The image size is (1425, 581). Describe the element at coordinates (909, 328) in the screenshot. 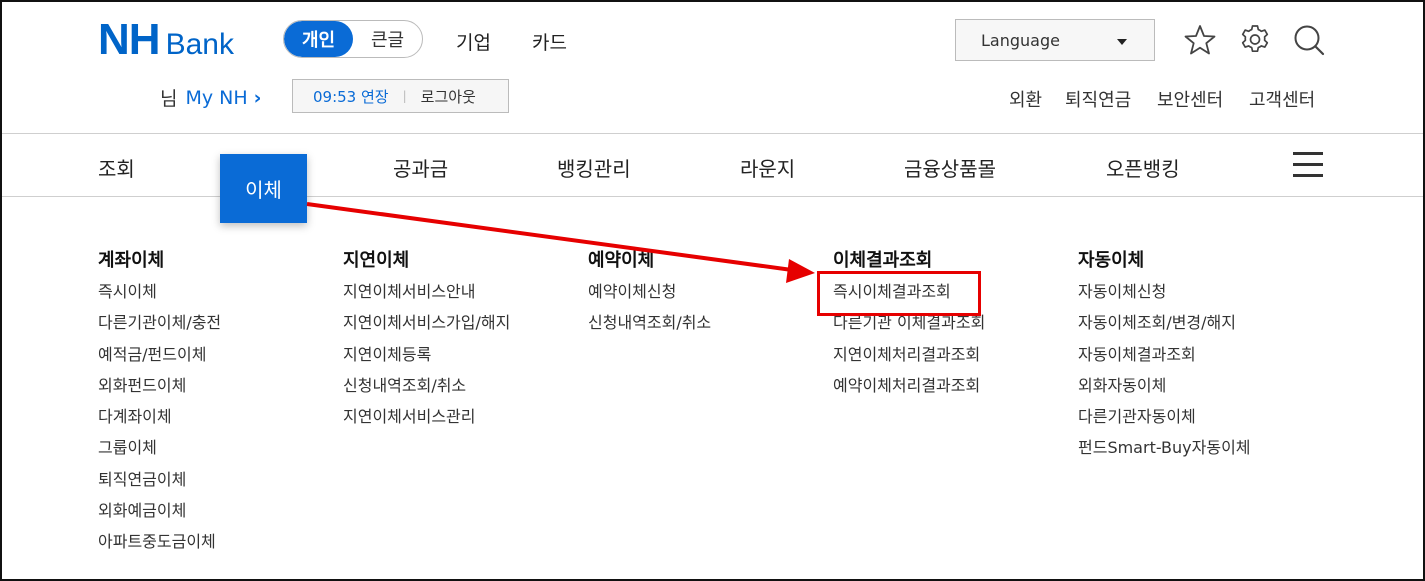

I see `submenu-item: 다른기관 이체결과조회` at that location.